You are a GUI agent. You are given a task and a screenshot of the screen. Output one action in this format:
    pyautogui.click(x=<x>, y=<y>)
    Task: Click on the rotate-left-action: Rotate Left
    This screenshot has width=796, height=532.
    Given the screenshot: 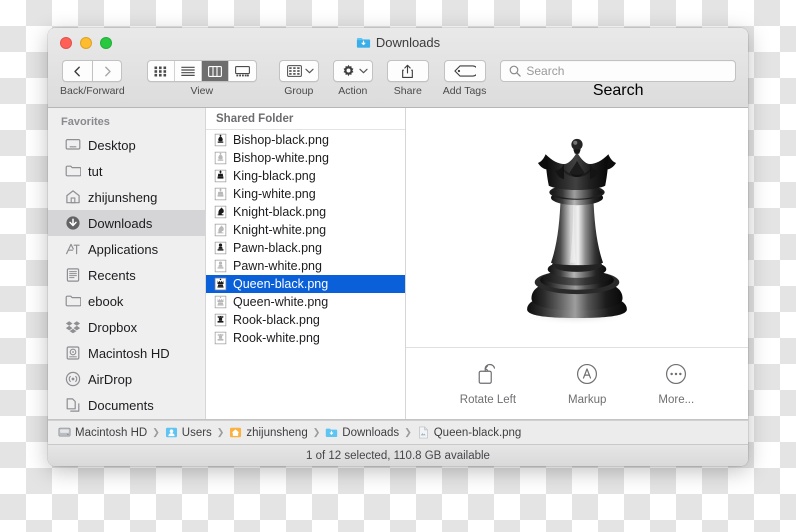 What is the action you would take?
    pyautogui.click(x=488, y=384)
    